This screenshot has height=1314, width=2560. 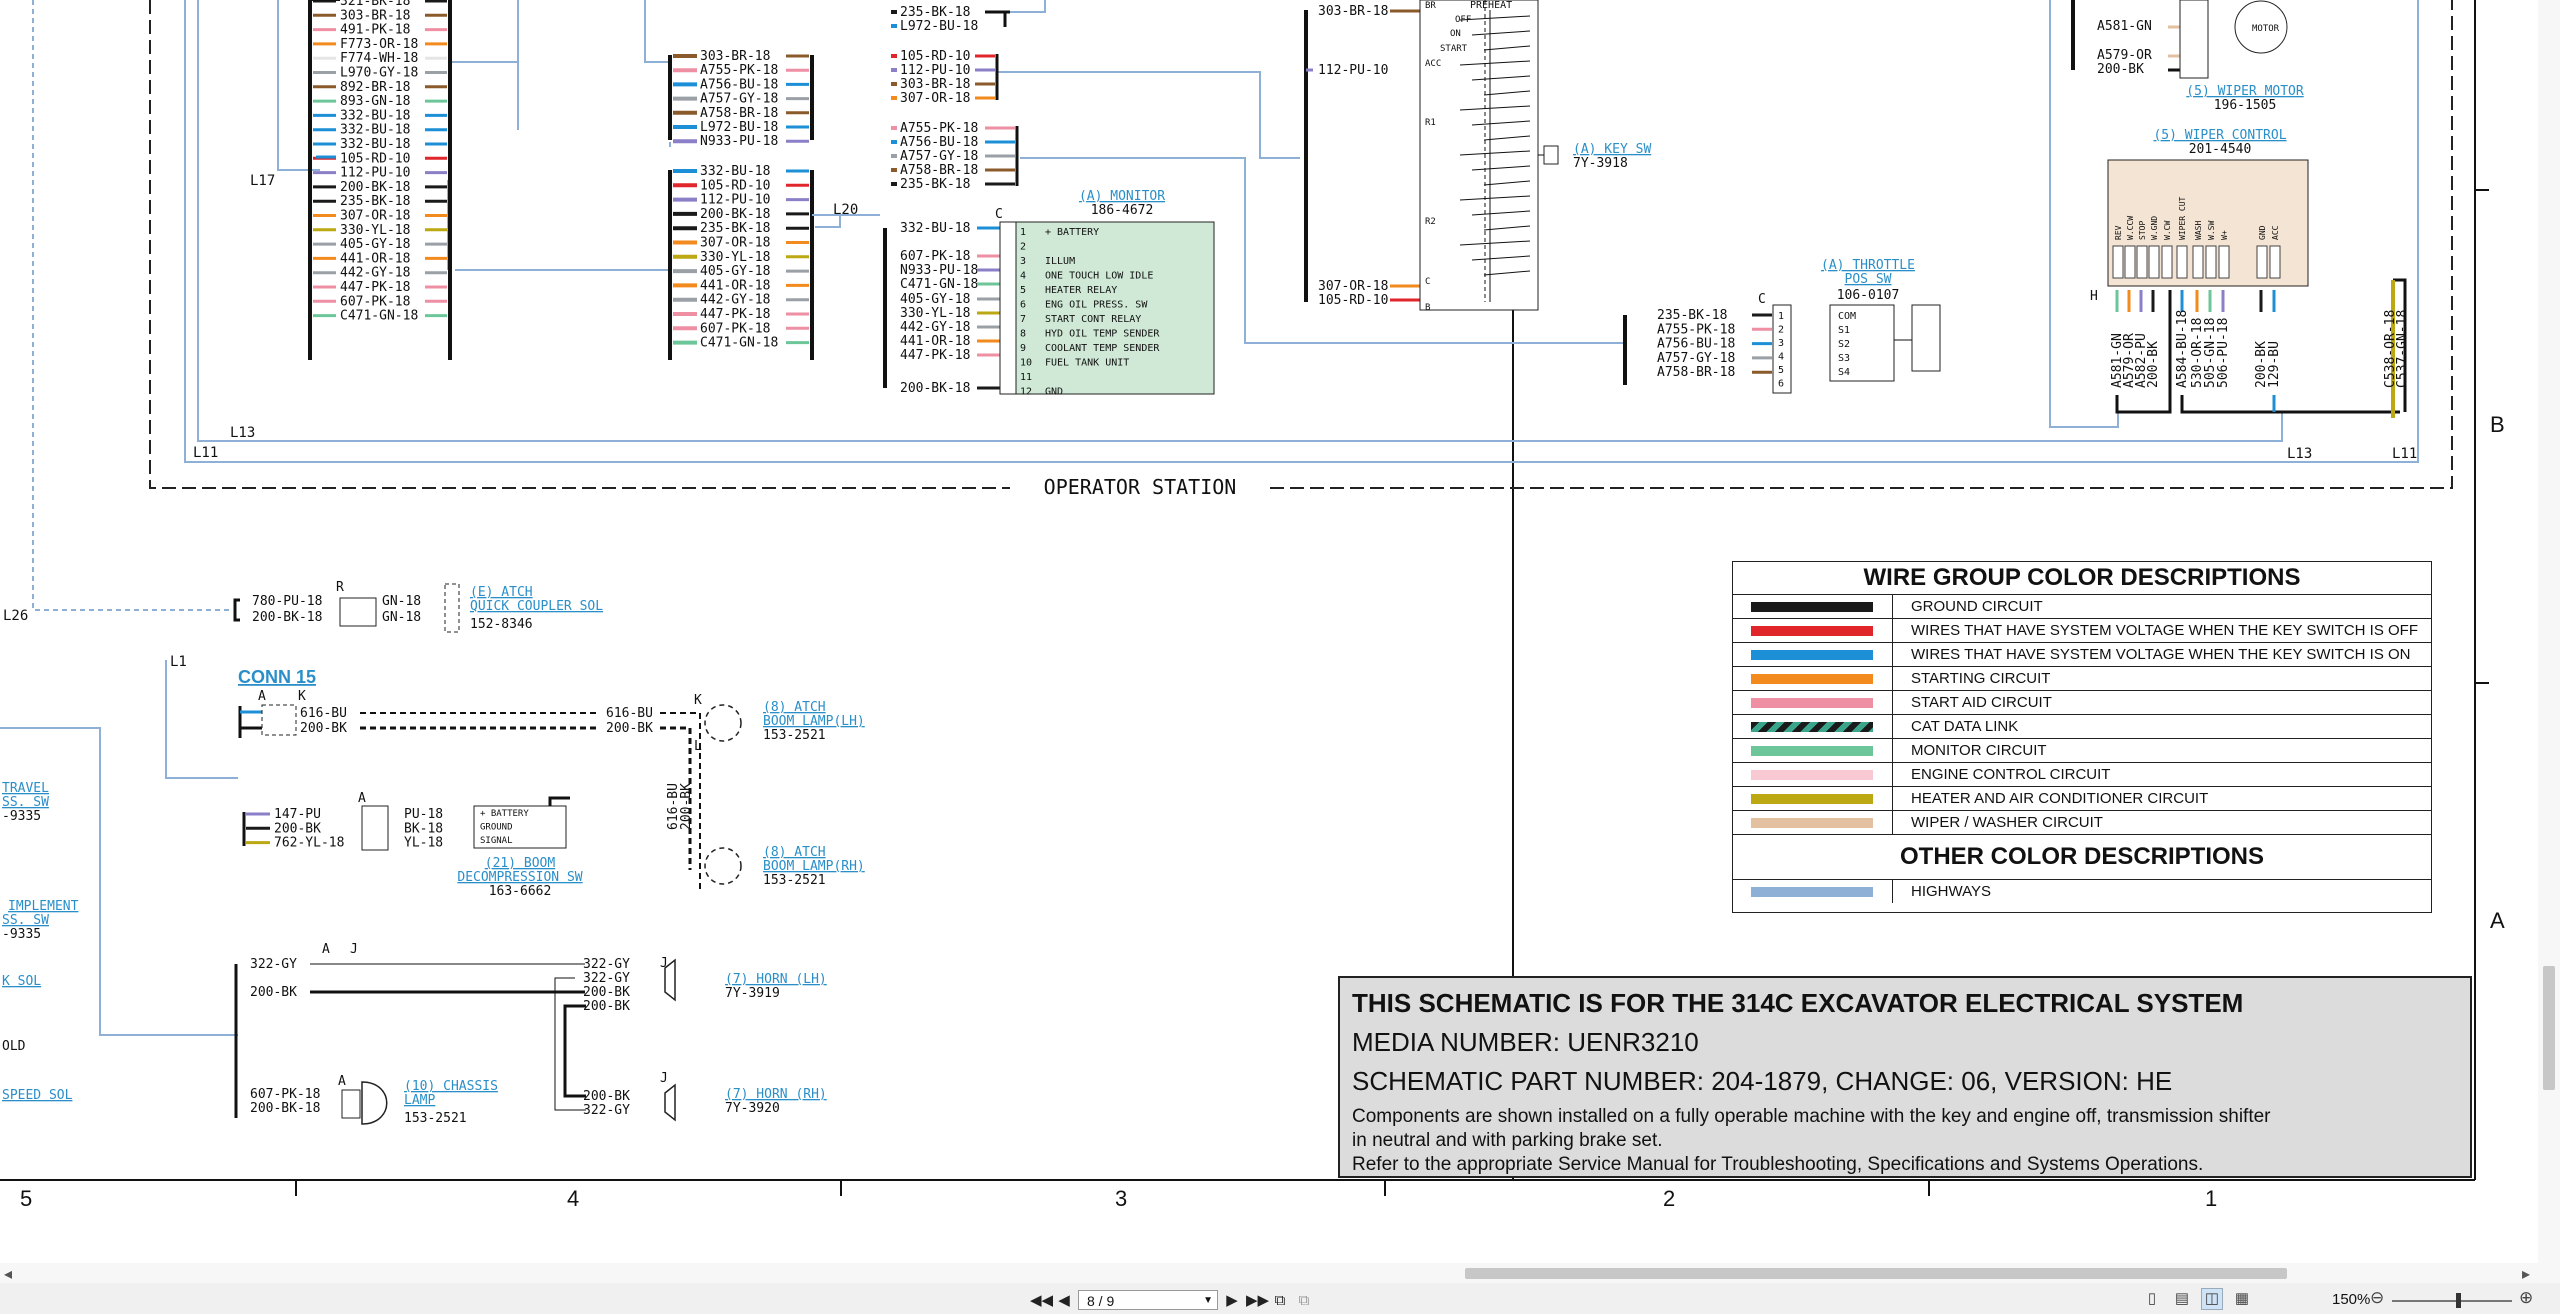 I want to click on monitor-wire-label: 607-PK-18, so click(x=935, y=256).